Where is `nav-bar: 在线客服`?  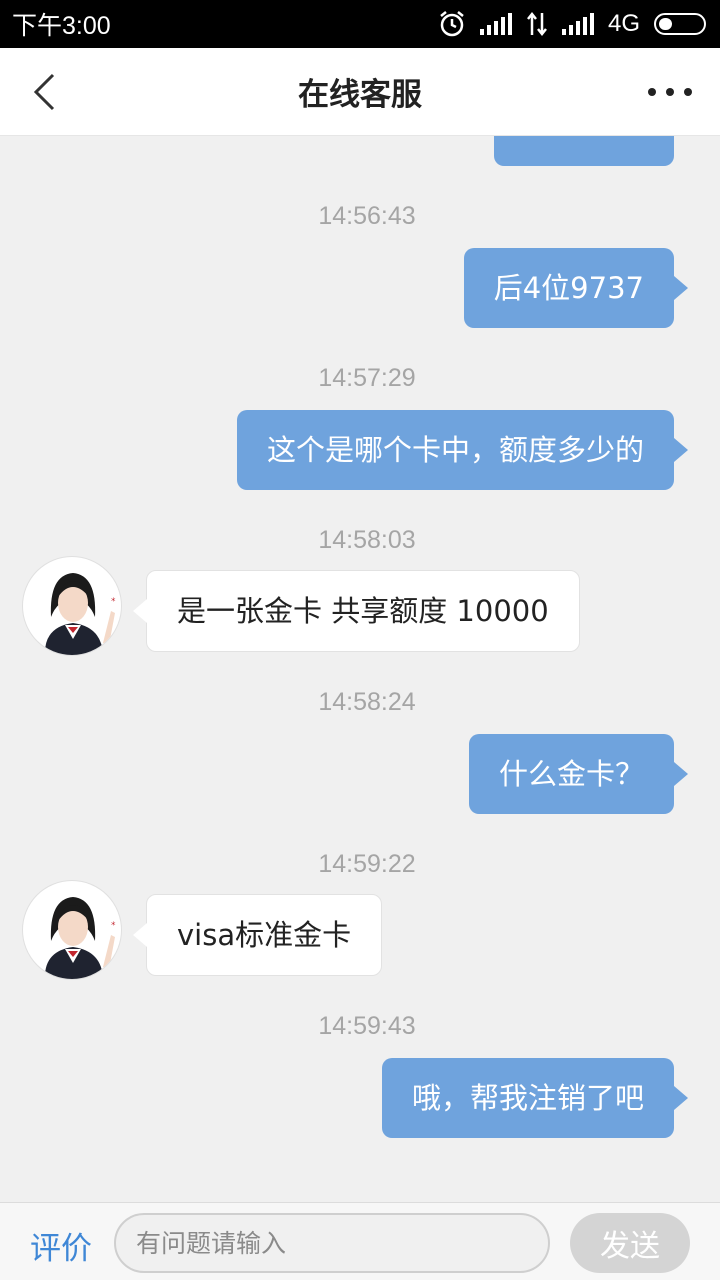
nav-bar: 在线客服 is located at coordinates (360, 92).